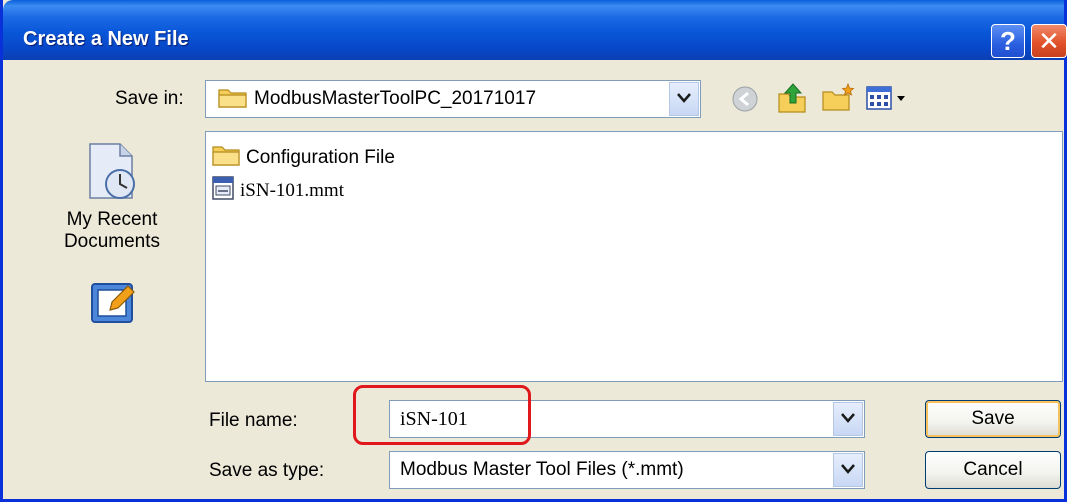  I want to click on place-desktop, so click(112, 305).